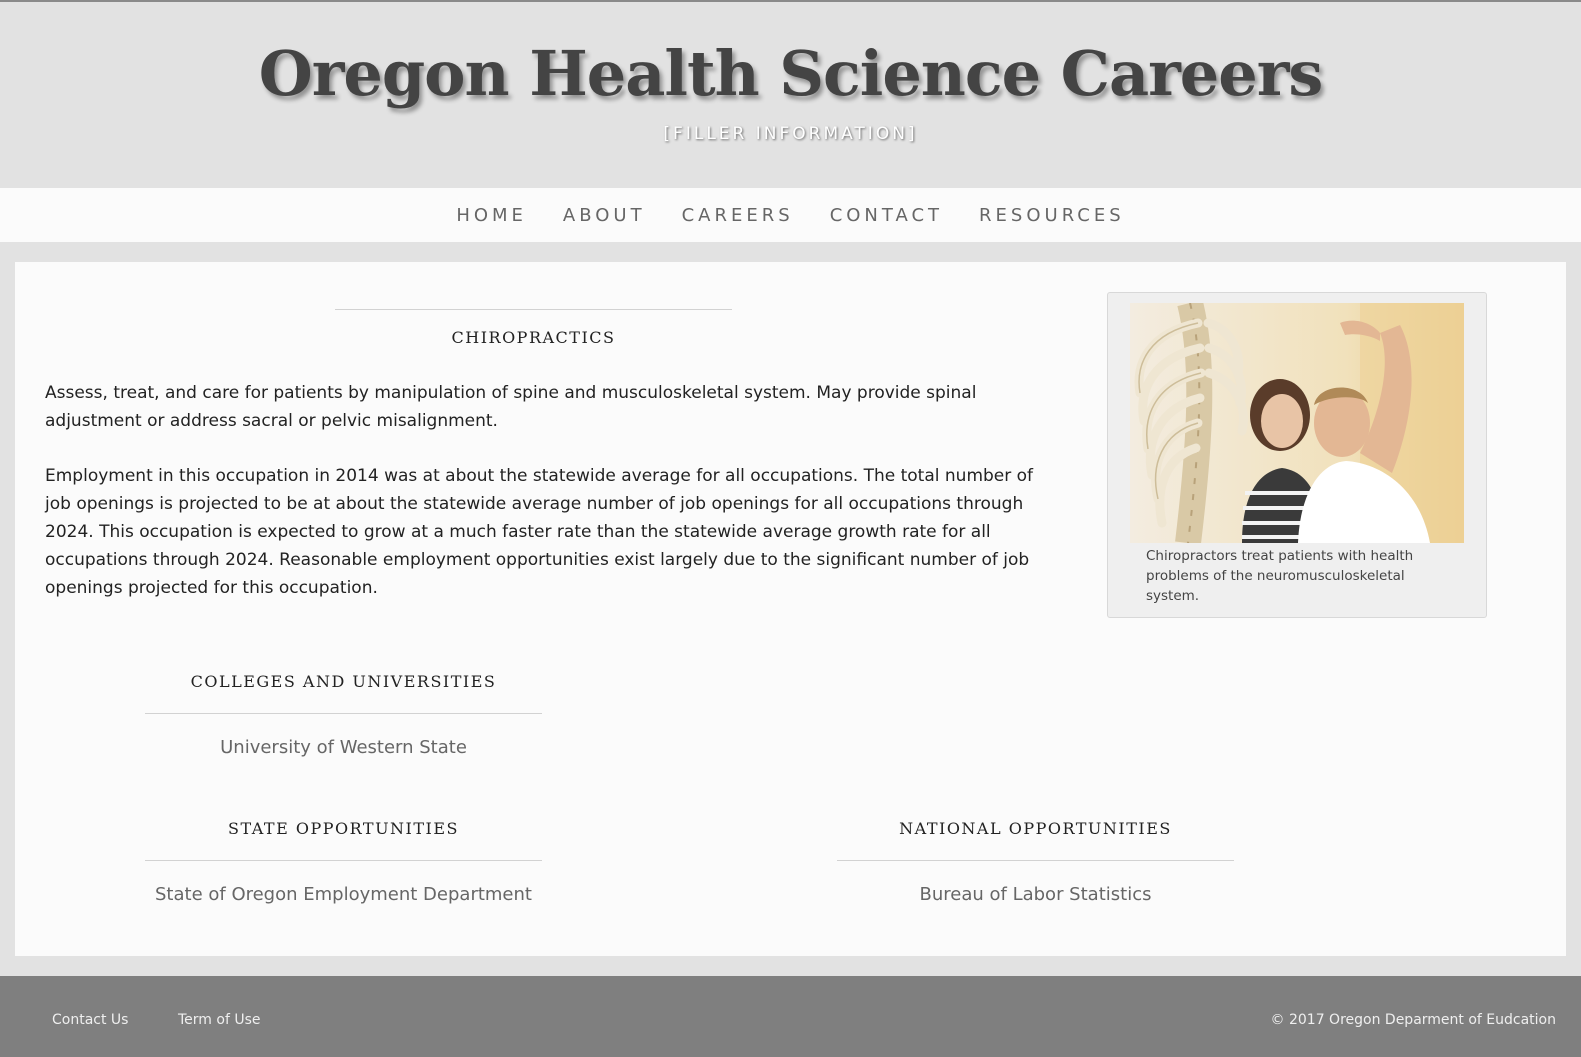 The image size is (1581, 1057). What do you see at coordinates (791, 73) in the screenshot?
I see `site-title: Oregon Health Science Careers` at bounding box center [791, 73].